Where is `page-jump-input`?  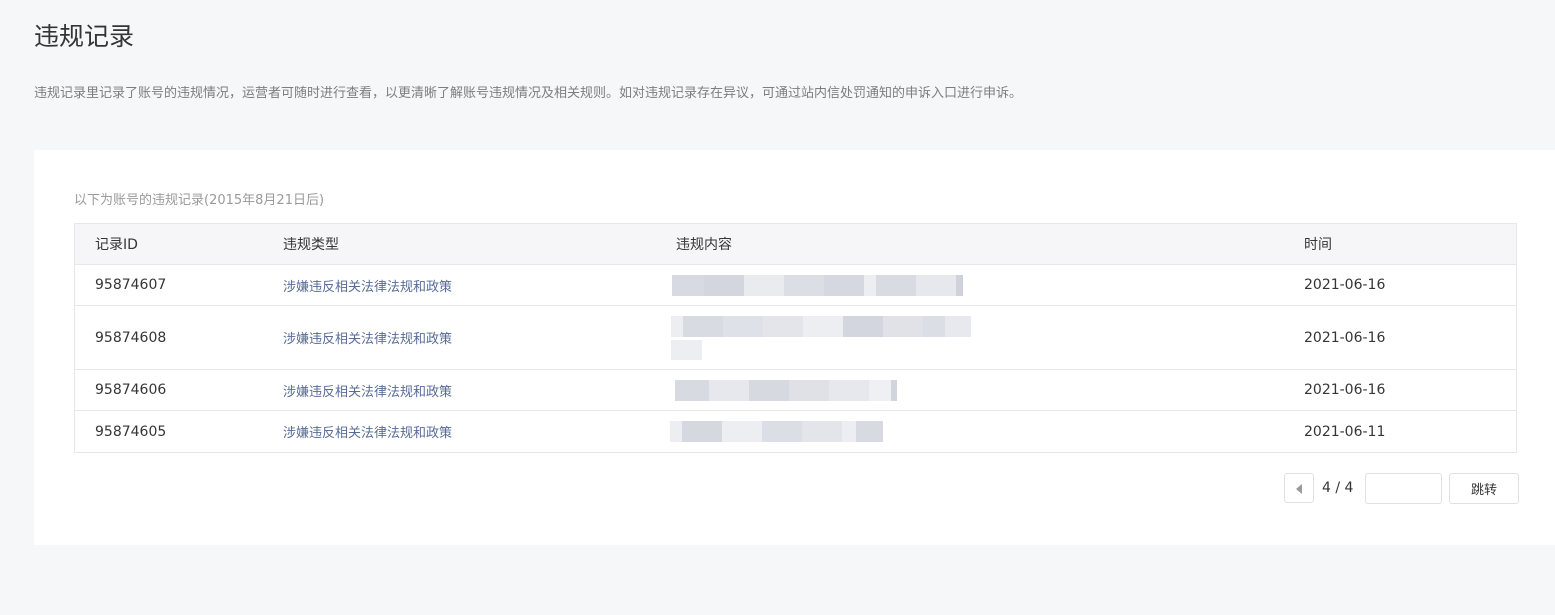
page-jump-input is located at coordinates (1403, 488).